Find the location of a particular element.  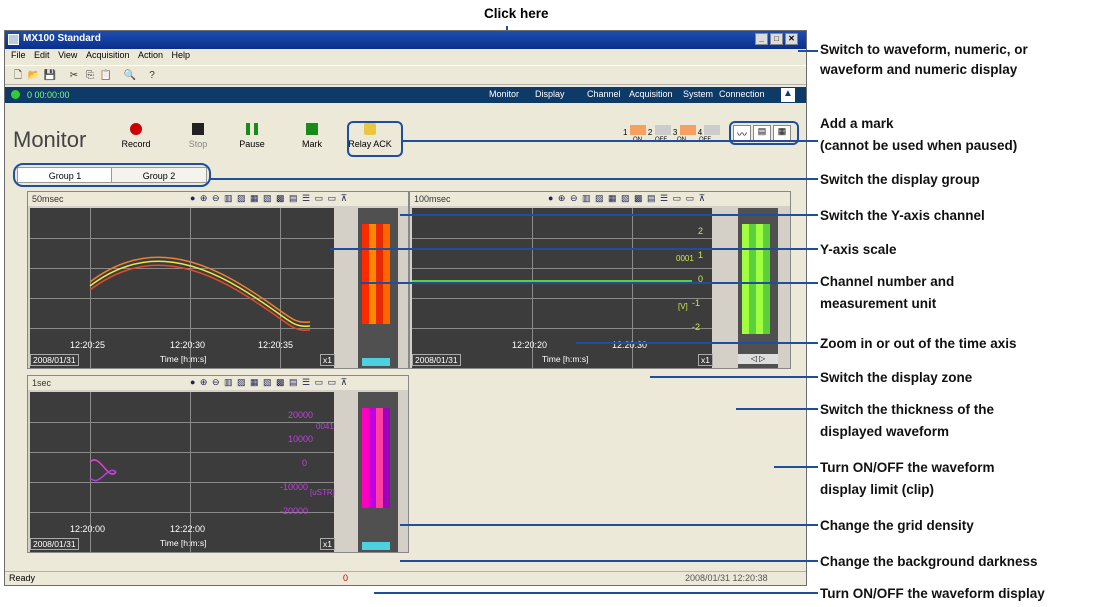

panel-3-on-off-icon is located at coordinates (376, 546).